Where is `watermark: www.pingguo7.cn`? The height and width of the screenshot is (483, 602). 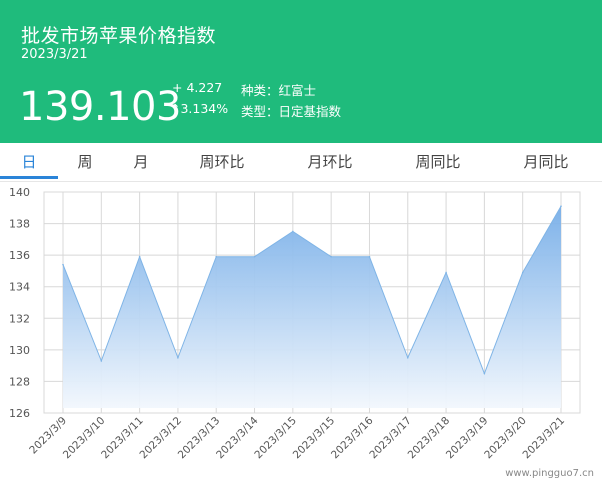
watermark: www.pingguo7.cn is located at coordinates (549, 473).